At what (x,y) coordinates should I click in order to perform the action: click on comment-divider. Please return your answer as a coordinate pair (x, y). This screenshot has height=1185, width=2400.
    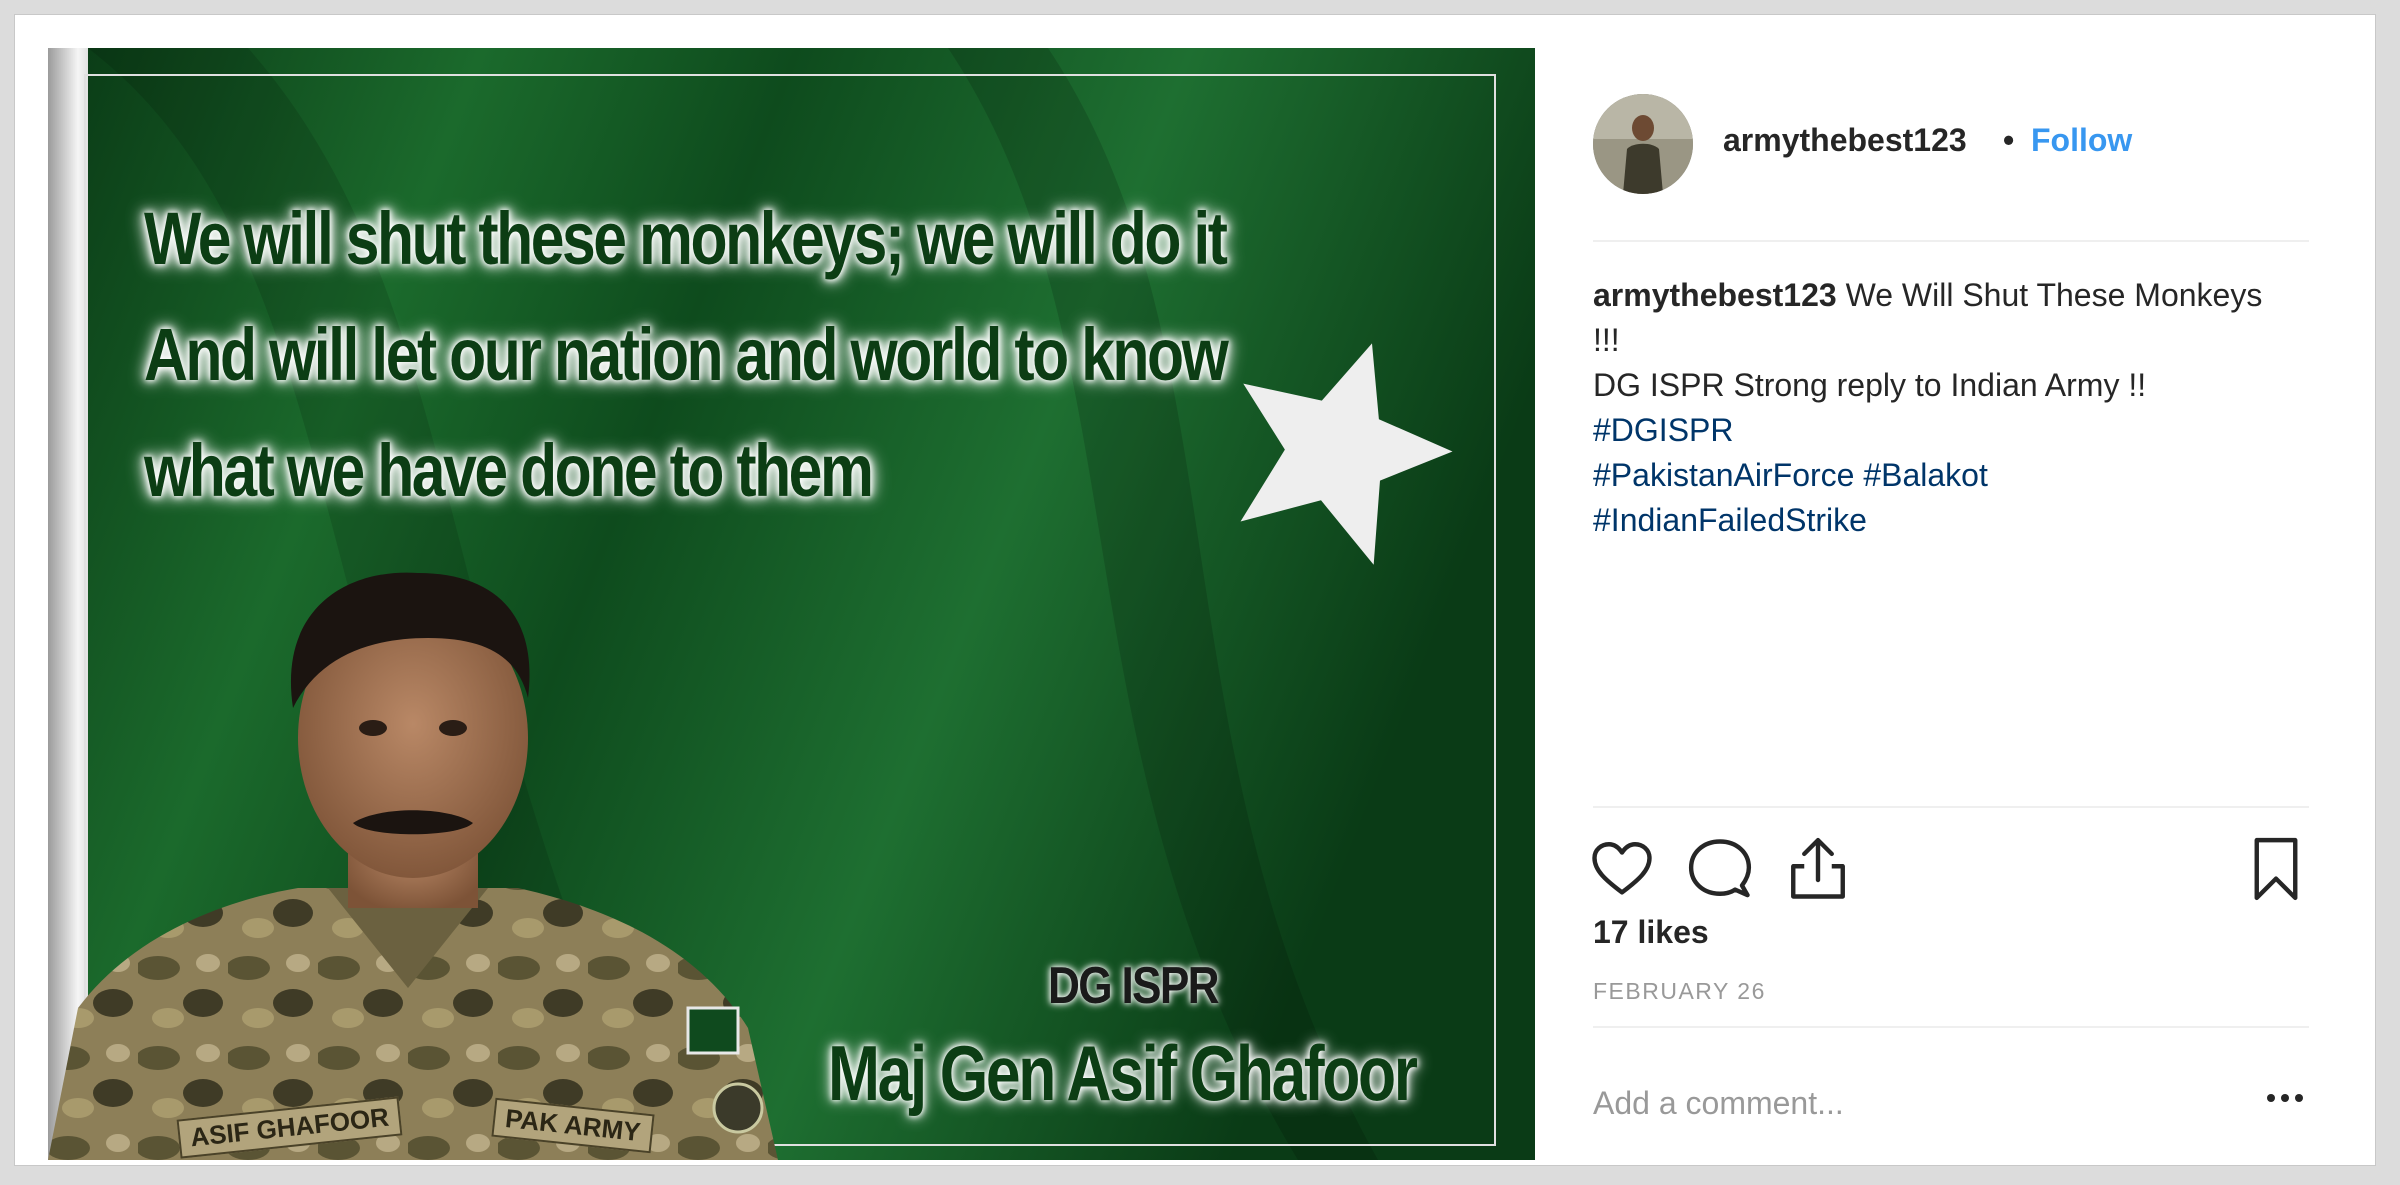
    Looking at the image, I should click on (1951, 1027).